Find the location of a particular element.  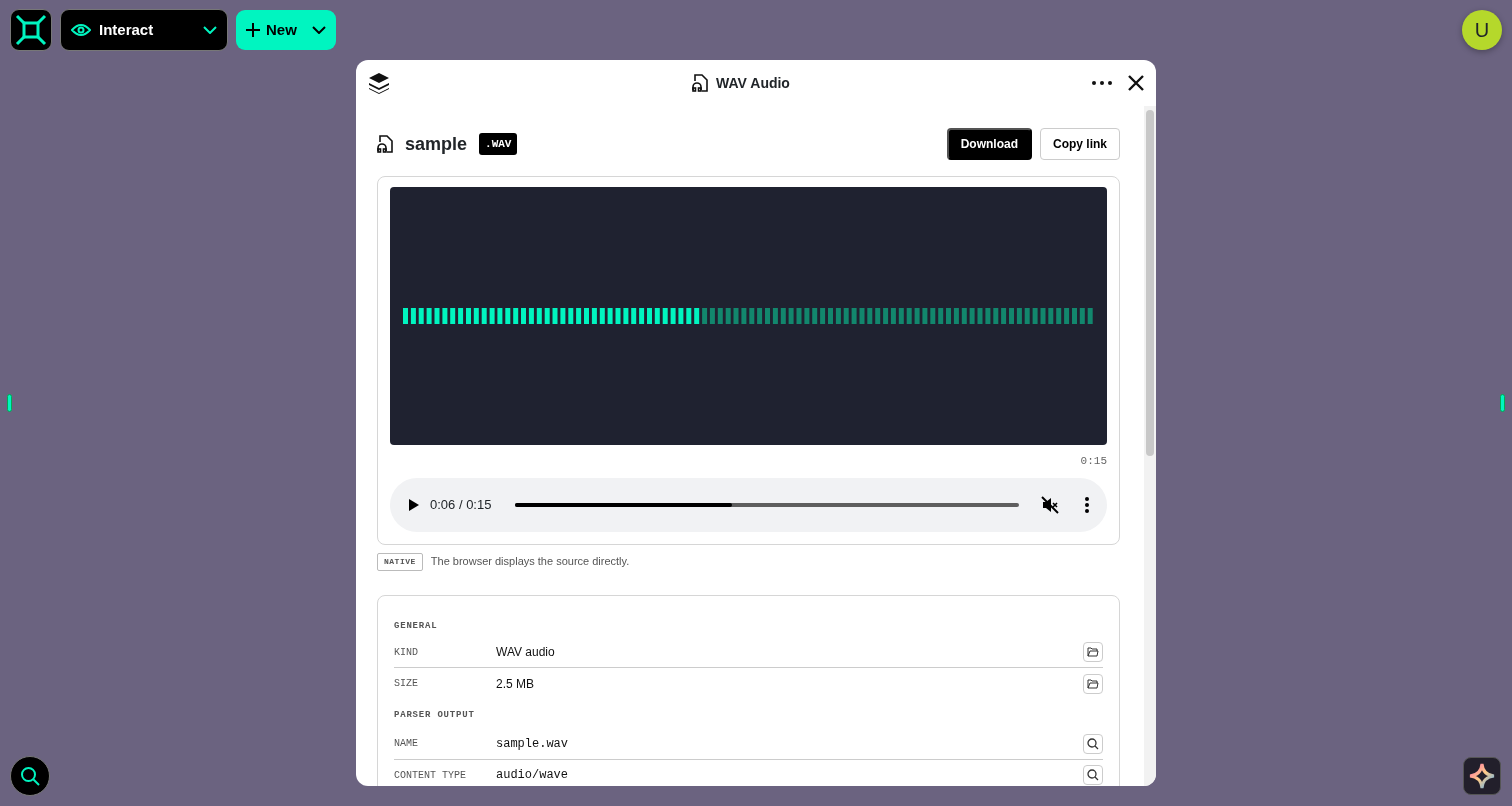

field-value: 2.5 MB is located at coordinates (515, 684).